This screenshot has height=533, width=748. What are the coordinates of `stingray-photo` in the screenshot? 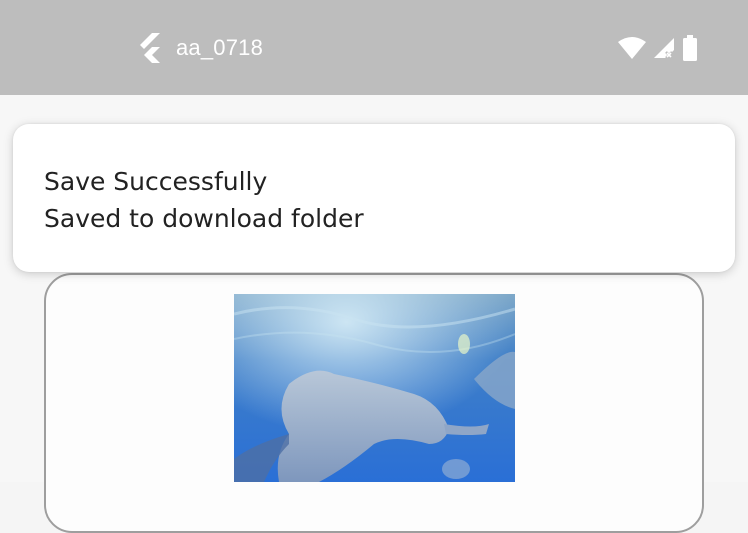 It's located at (374, 388).